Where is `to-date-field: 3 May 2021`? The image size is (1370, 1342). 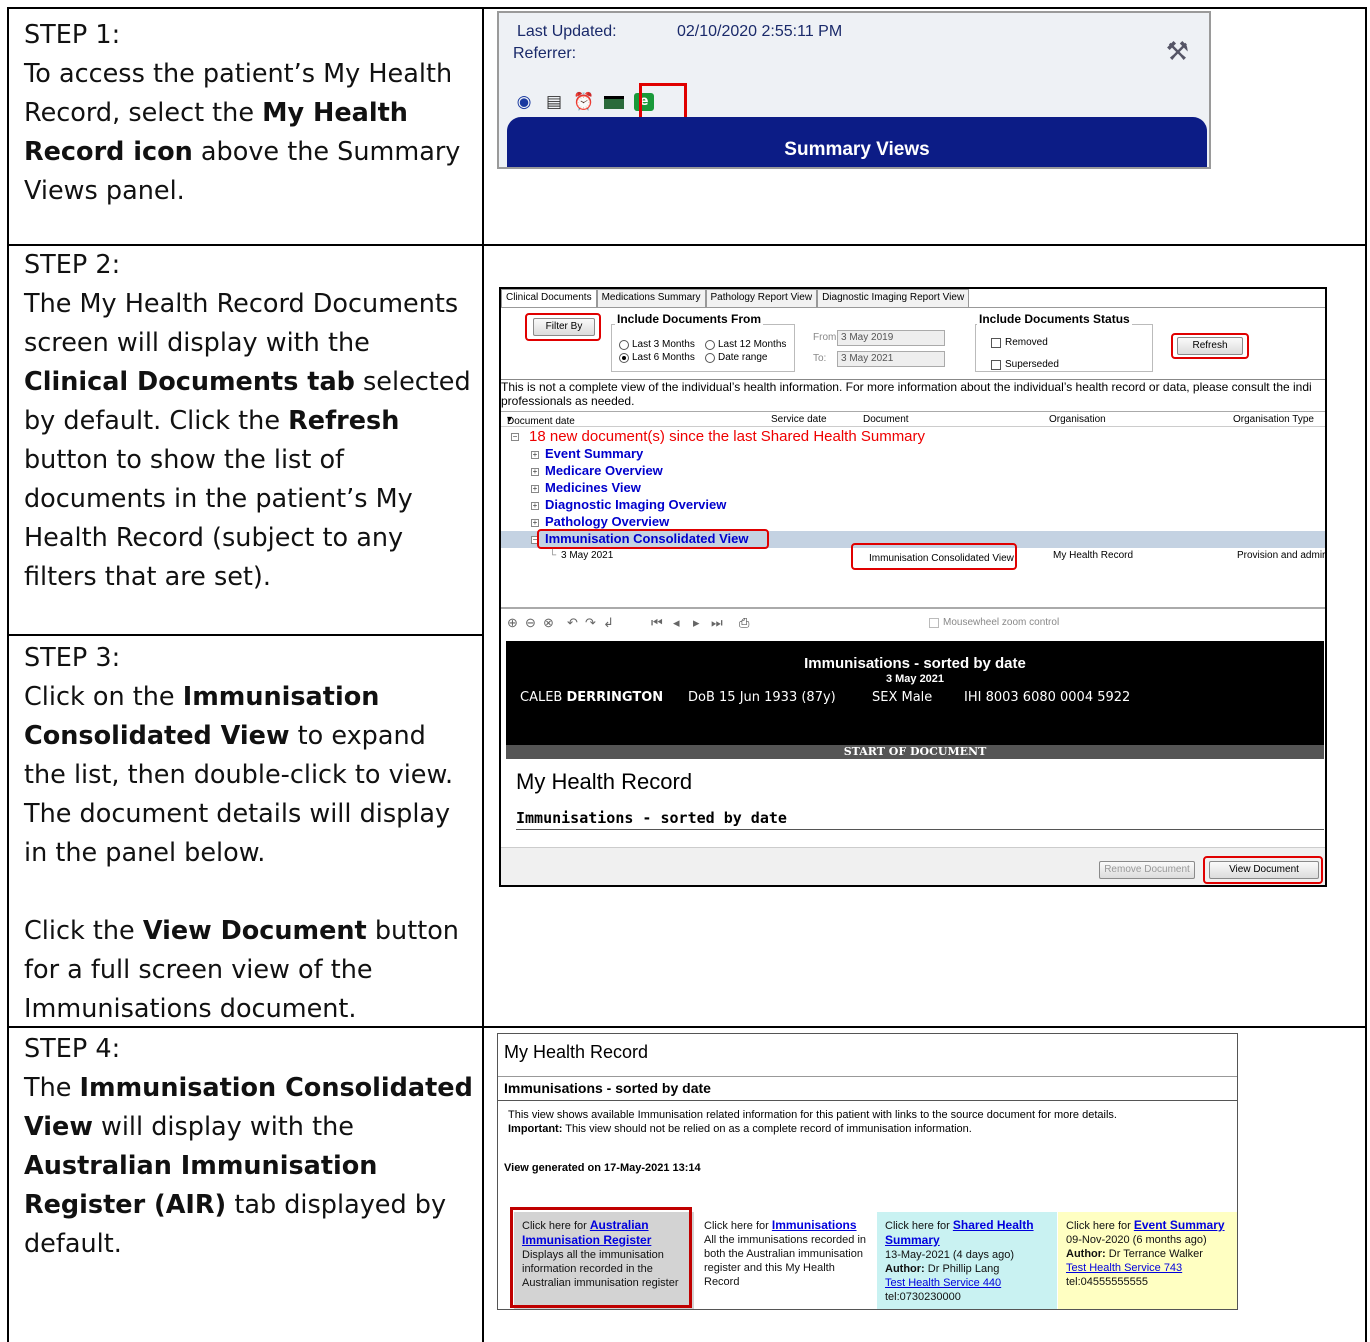 to-date-field: 3 May 2021 is located at coordinates (891, 359).